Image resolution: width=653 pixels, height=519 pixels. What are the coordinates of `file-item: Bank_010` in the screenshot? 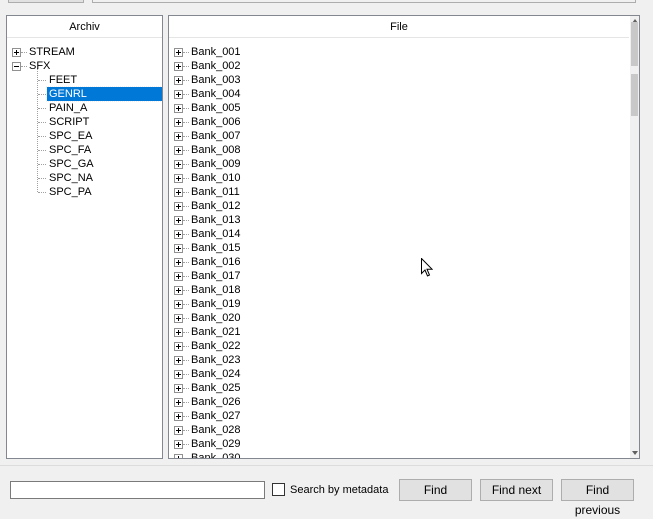 It's located at (404, 178).